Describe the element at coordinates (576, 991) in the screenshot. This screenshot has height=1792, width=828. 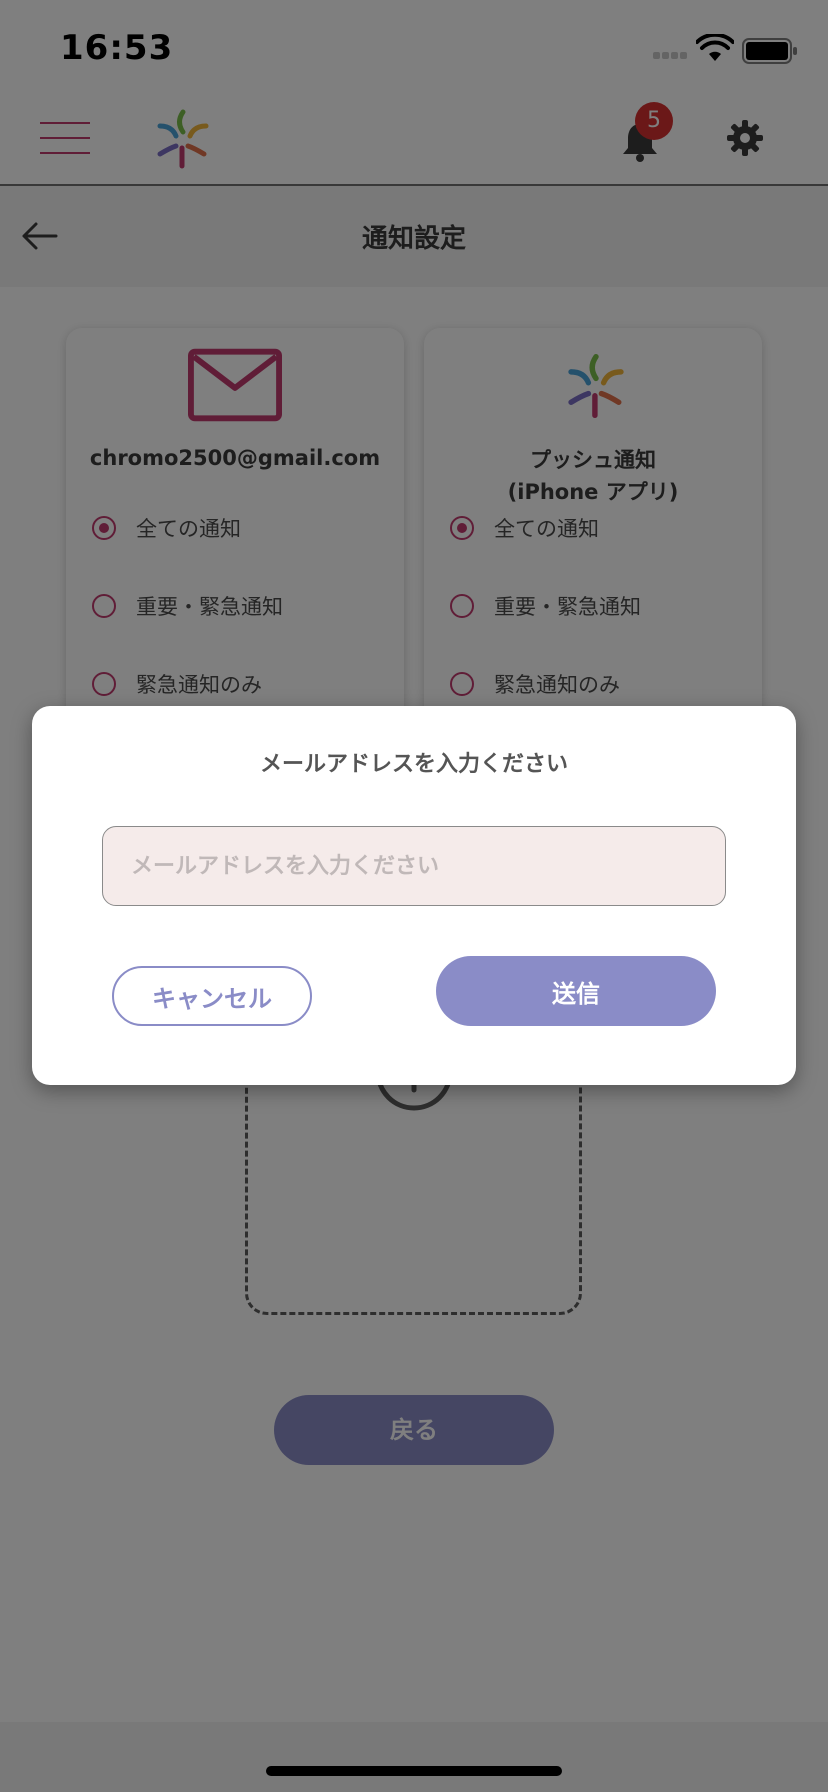
I see `send-button: 送信` at that location.